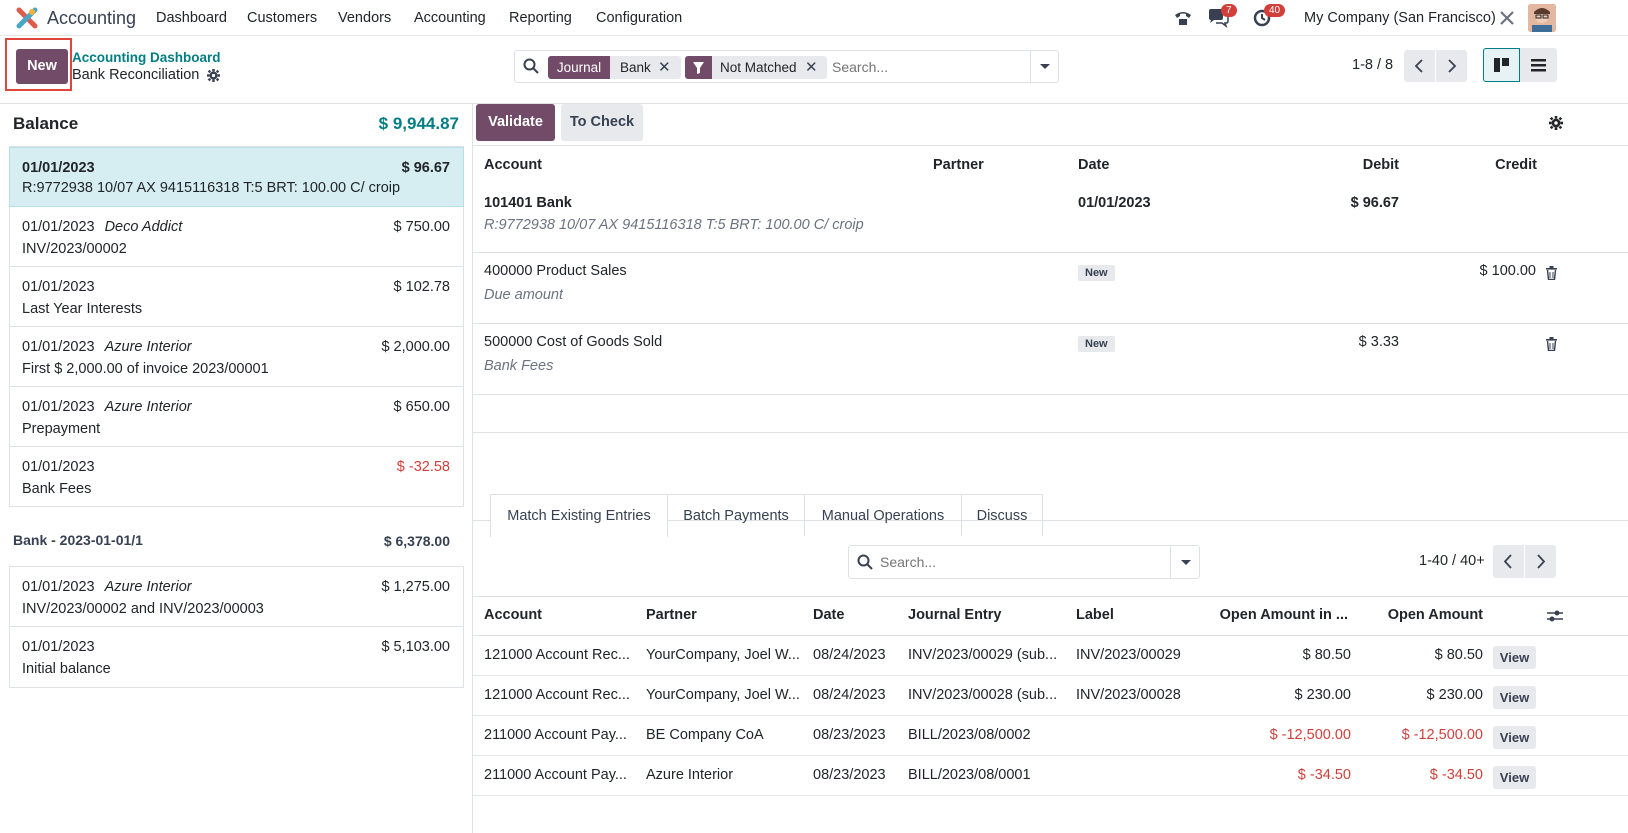 The height and width of the screenshot is (833, 1628). What do you see at coordinates (415, 647) in the screenshot?
I see `line-amount: $ 5,103.00` at bounding box center [415, 647].